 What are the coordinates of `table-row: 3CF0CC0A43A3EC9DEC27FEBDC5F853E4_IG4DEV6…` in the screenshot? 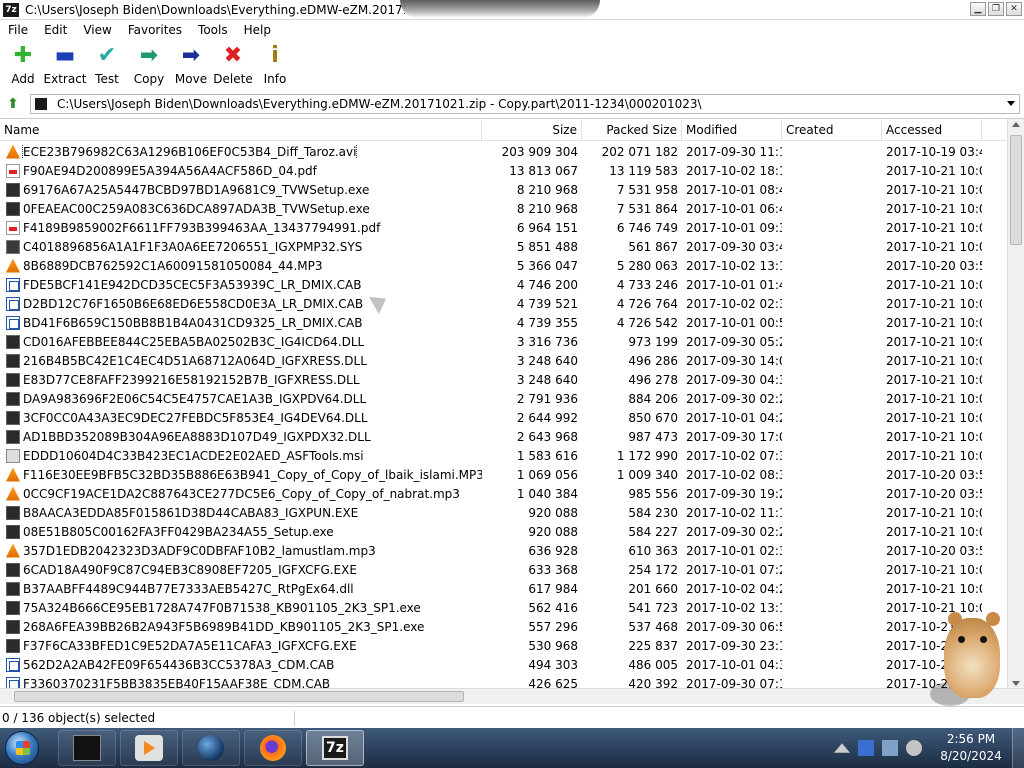 It's located at (503, 417).